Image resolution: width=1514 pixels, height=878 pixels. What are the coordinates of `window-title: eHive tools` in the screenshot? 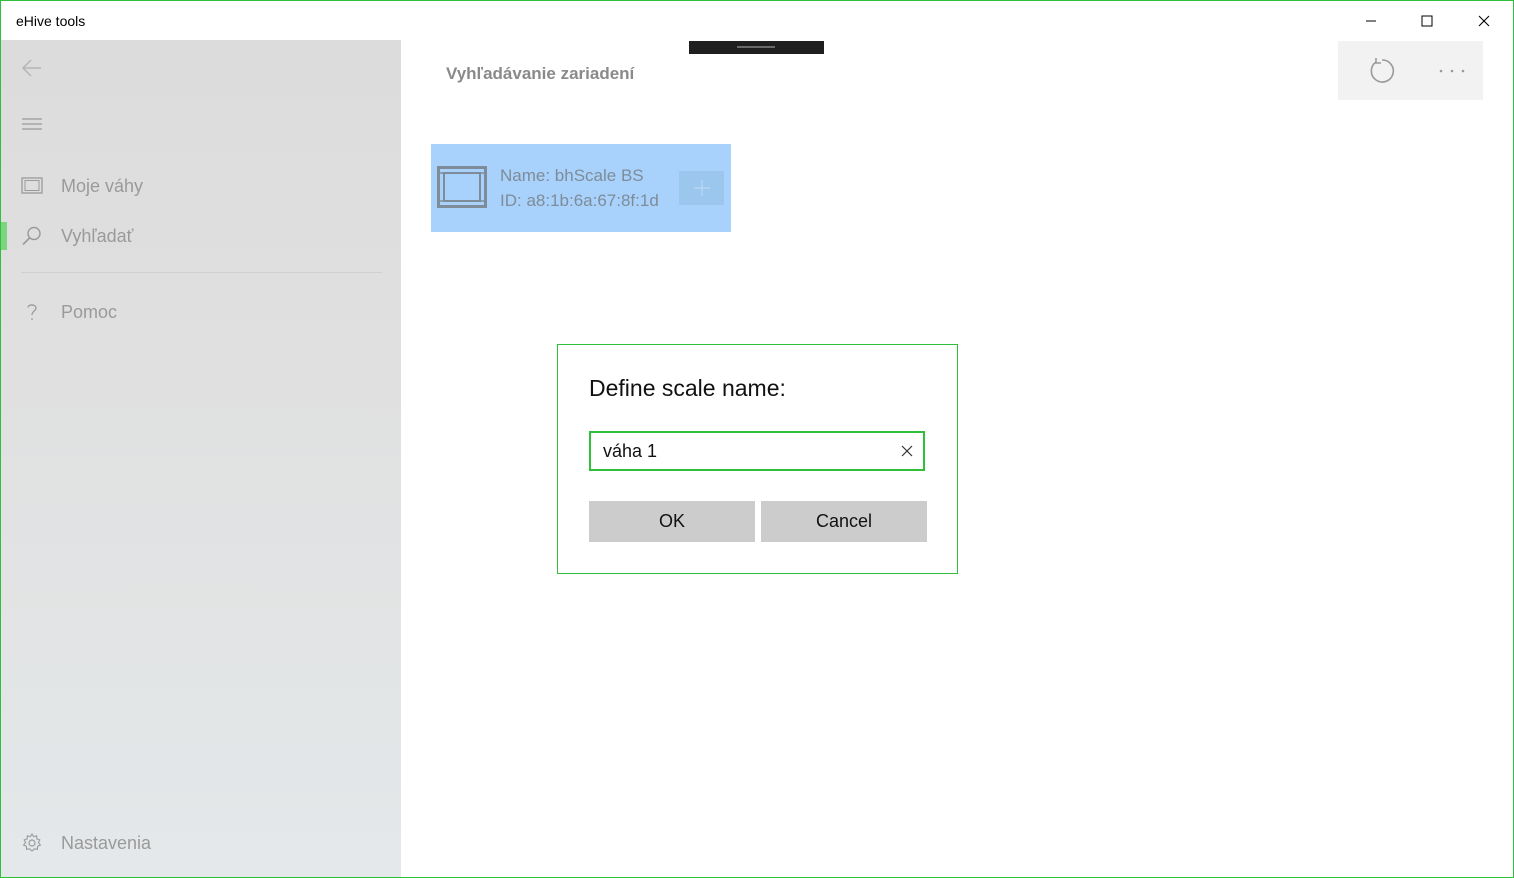 It's located at (51, 21).